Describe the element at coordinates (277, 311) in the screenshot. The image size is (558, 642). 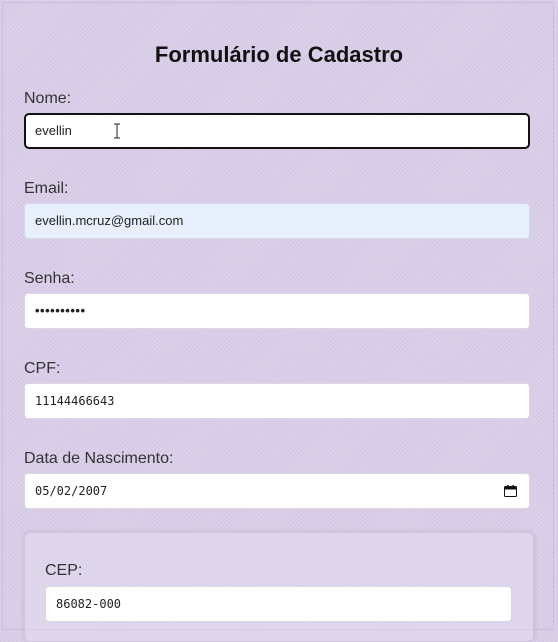
I see `senha-input: ••••••••••` at that location.